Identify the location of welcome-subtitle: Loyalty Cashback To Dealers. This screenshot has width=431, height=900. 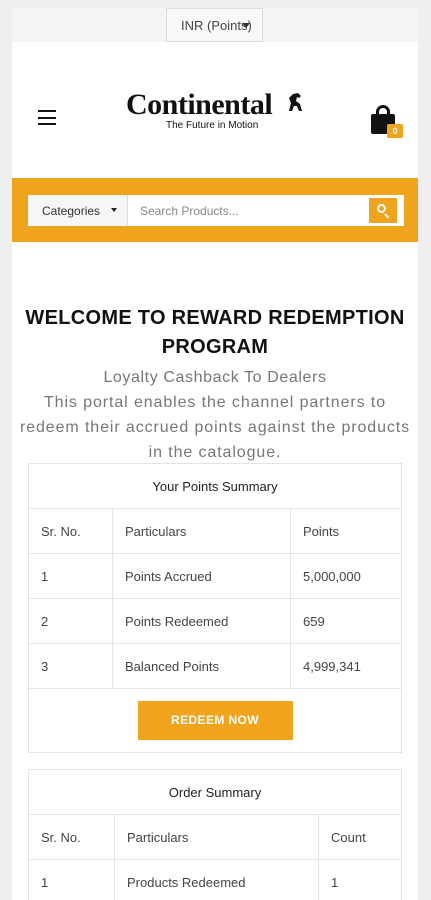
(215, 377).